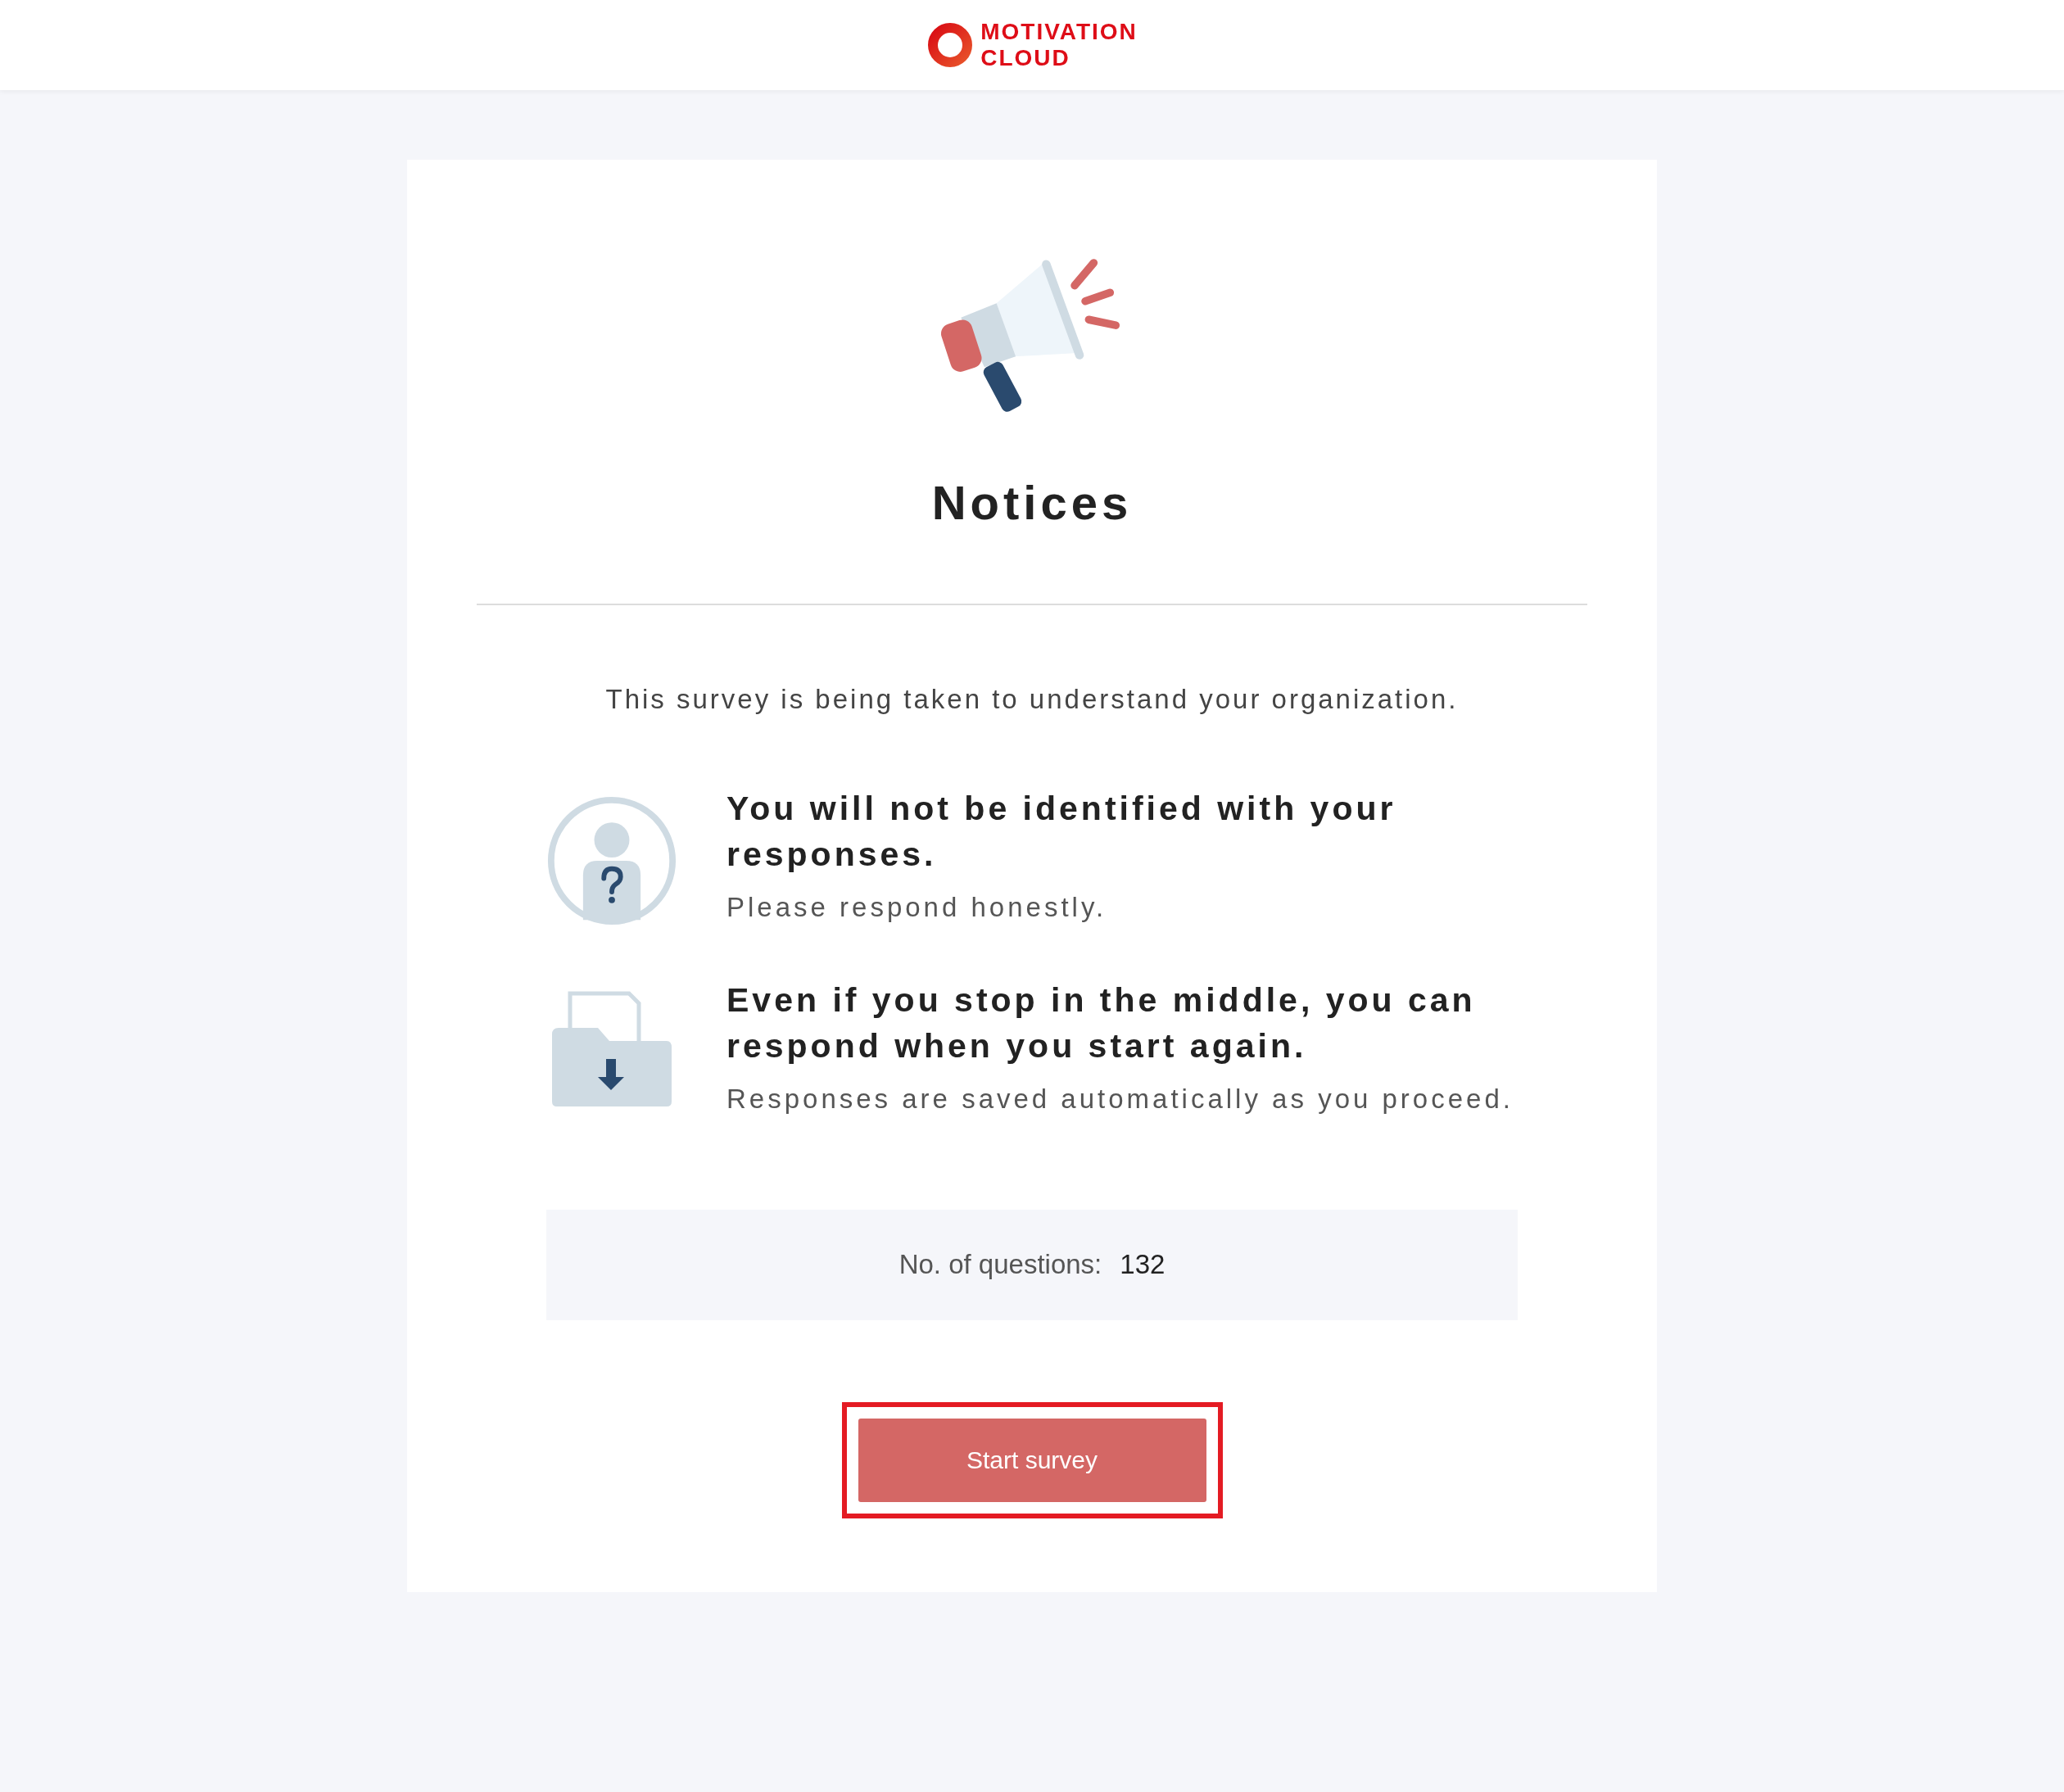 This screenshot has width=2064, height=1792. What do you see at coordinates (1032, 699) in the screenshot?
I see `intro-text: This survey is being taken to understand your organization.` at bounding box center [1032, 699].